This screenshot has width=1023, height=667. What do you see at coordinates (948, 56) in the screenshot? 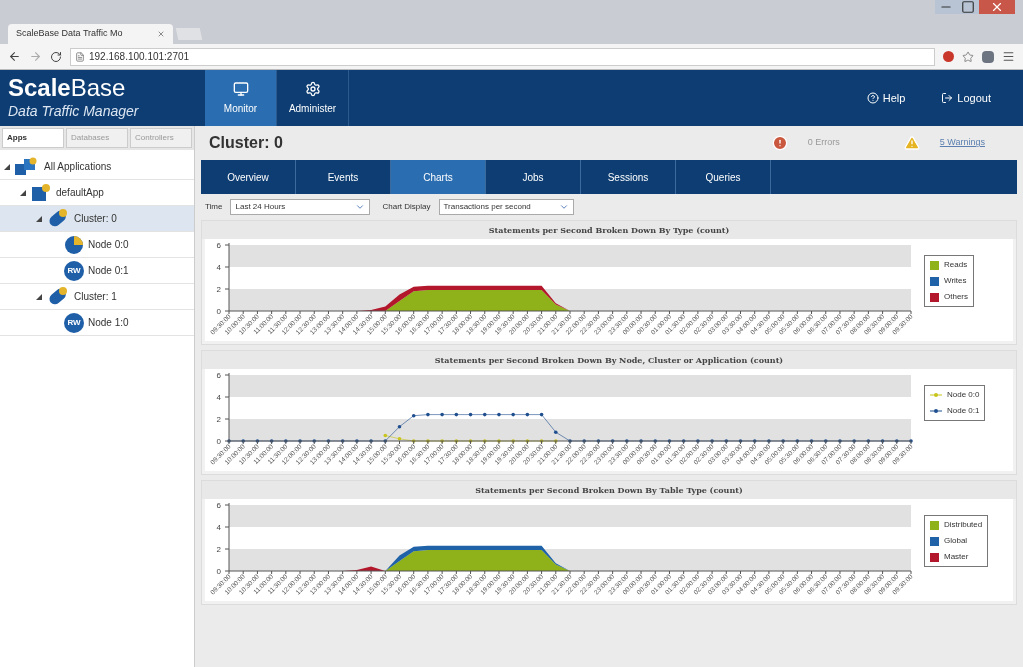
I see `stop-icon` at bounding box center [948, 56].